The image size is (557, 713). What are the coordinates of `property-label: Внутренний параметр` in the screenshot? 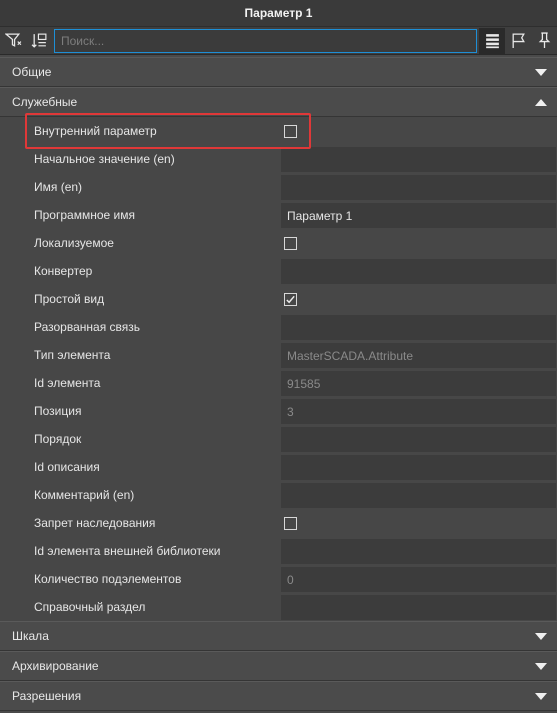 It's located at (95, 131).